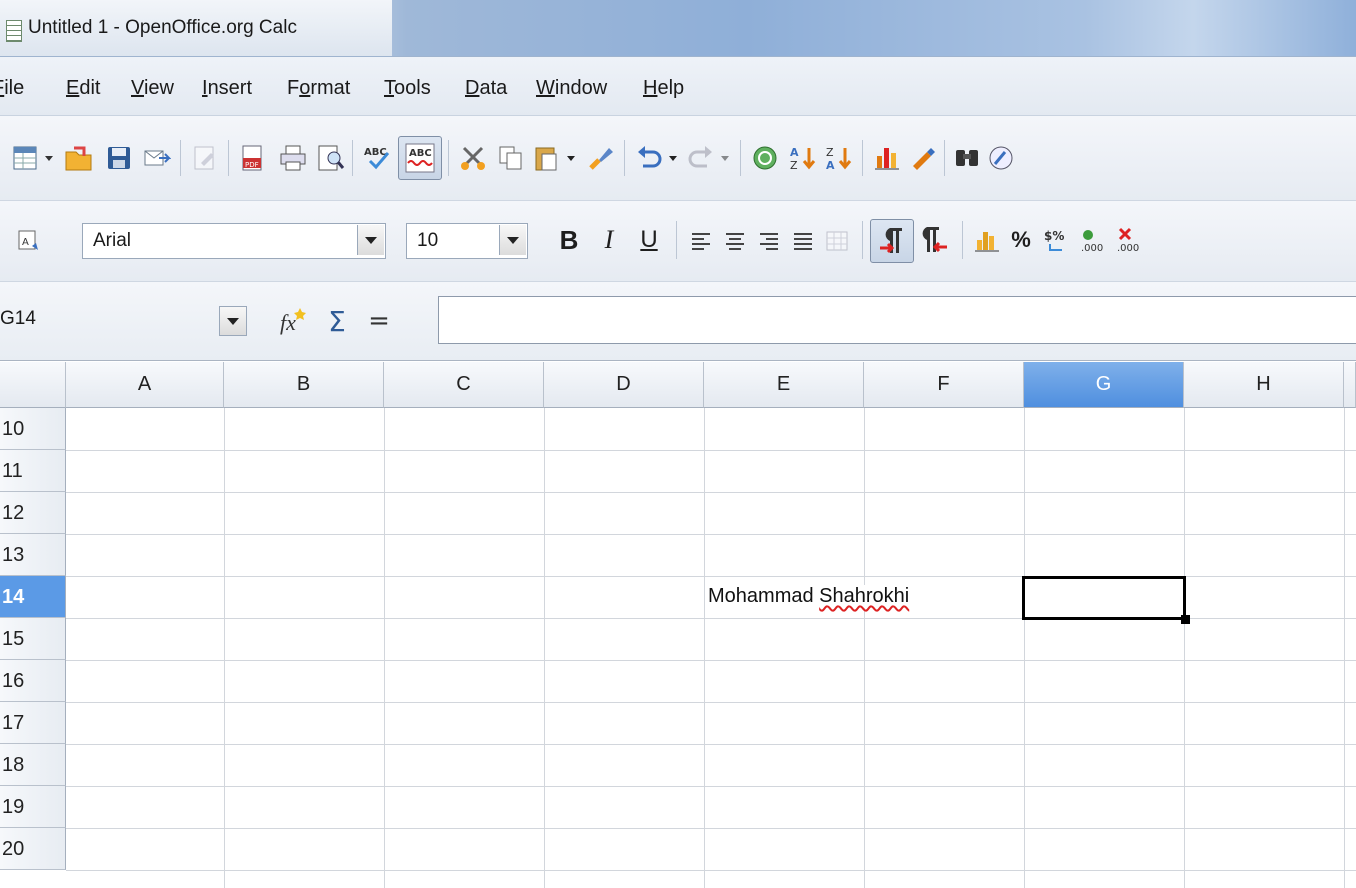 This screenshot has width=1356, height=888. What do you see at coordinates (701, 158) in the screenshot?
I see `redo-icon` at bounding box center [701, 158].